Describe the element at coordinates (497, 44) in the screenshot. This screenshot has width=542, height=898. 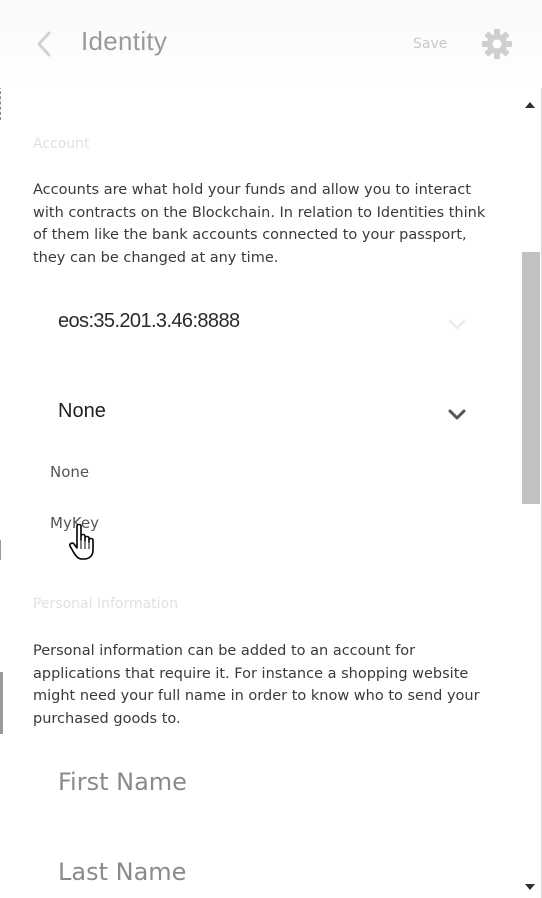
I see `gear-icon` at that location.